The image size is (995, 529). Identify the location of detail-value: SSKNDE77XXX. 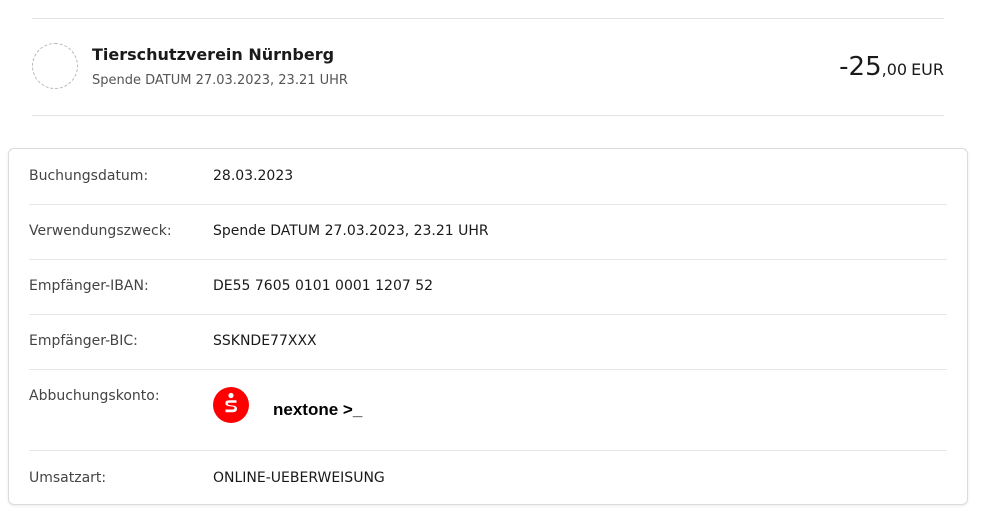
(265, 341).